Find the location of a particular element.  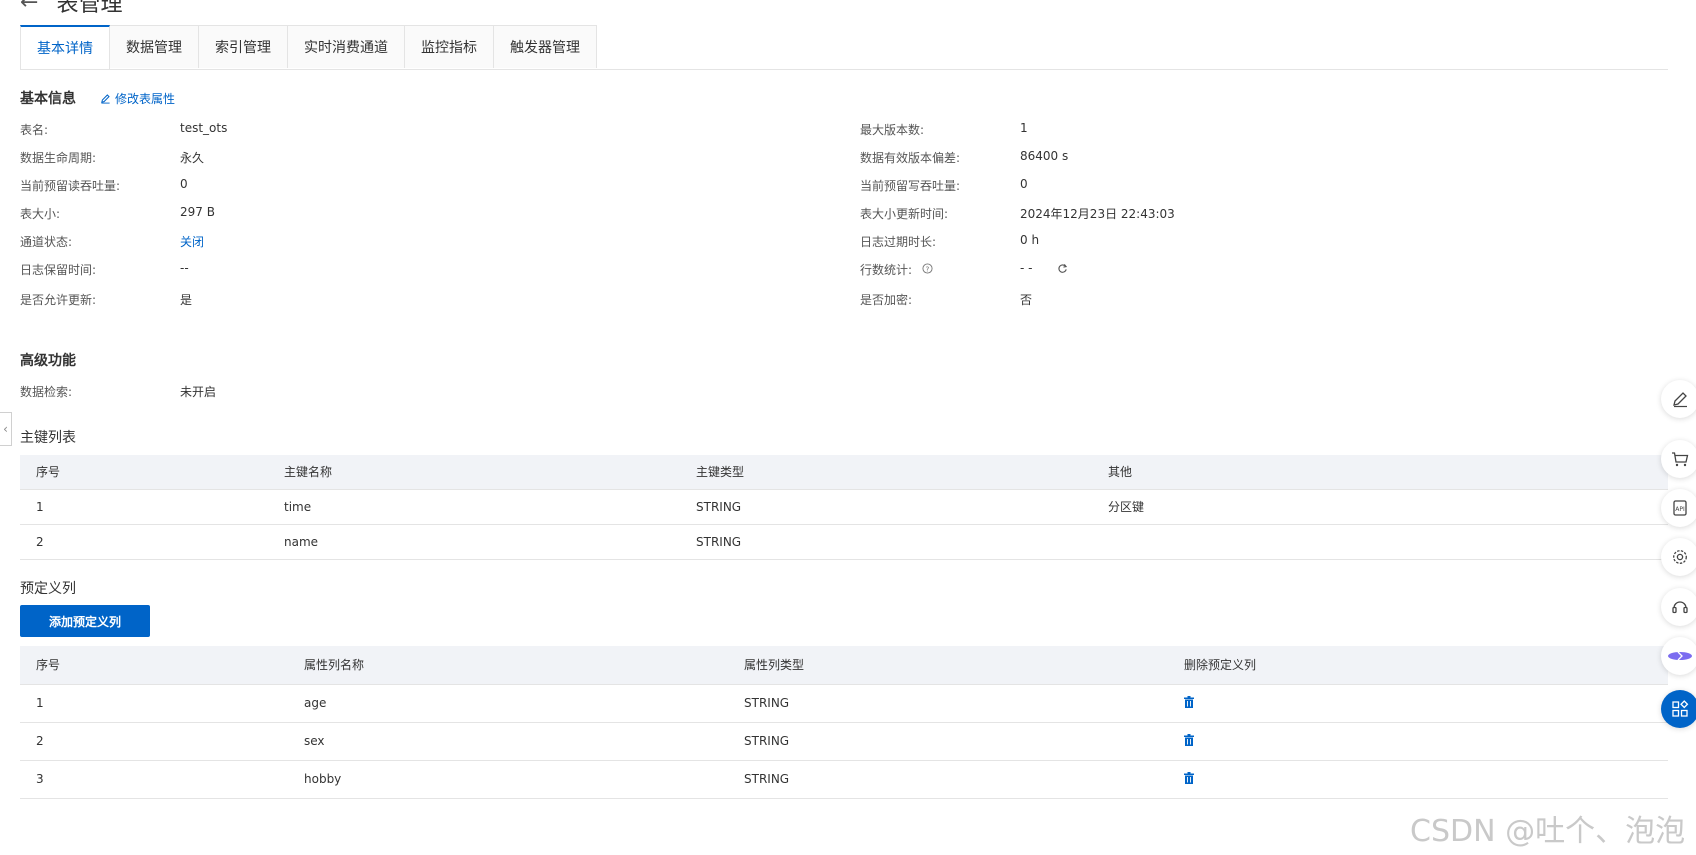

table-row: 3 hobby STRING is located at coordinates (844, 779).